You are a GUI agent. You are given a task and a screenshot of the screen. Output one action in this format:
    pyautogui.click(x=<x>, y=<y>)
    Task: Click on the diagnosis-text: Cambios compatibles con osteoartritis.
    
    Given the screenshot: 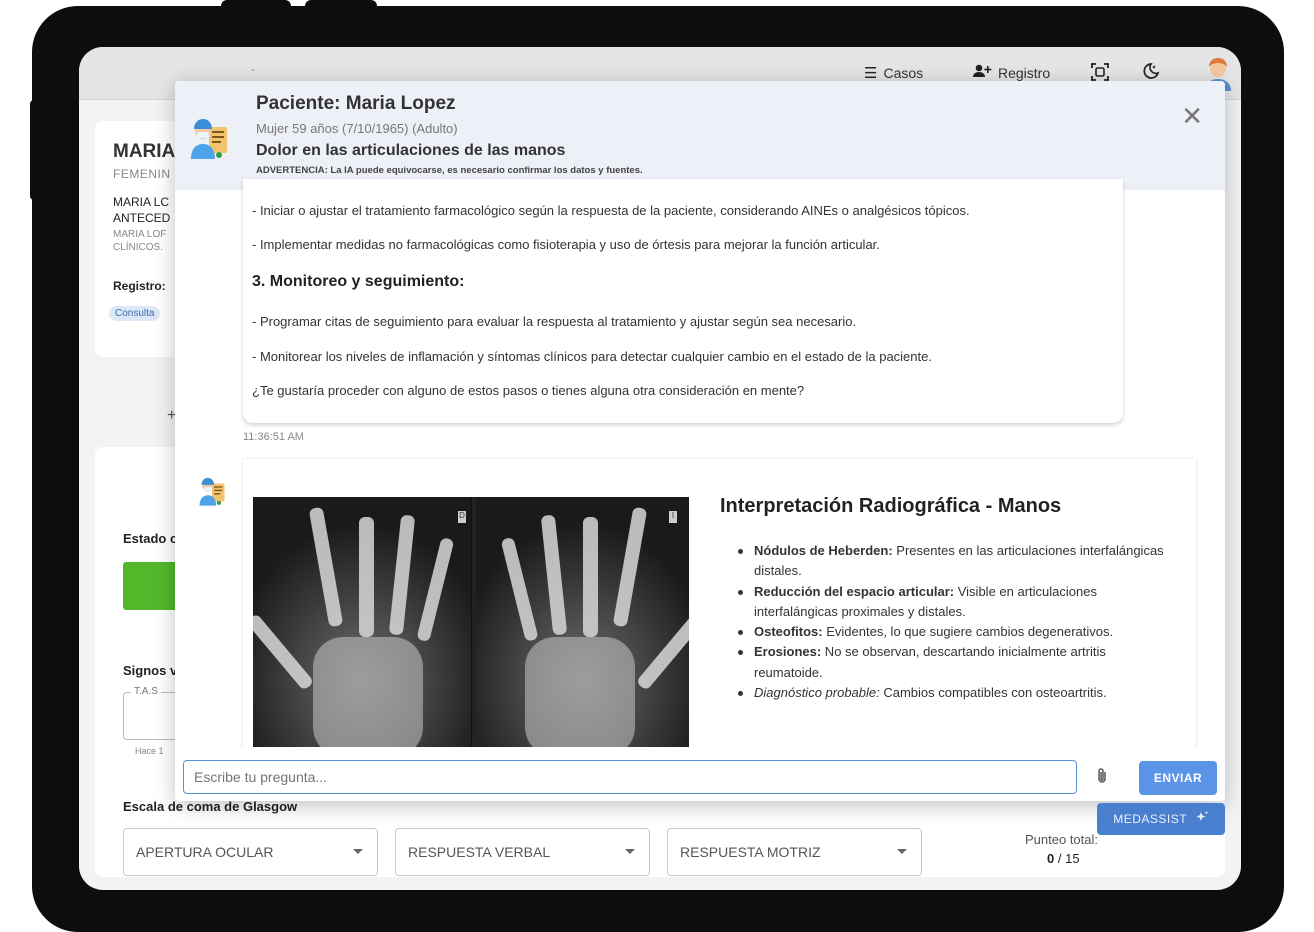 What is the action you would take?
    pyautogui.click(x=993, y=693)
    